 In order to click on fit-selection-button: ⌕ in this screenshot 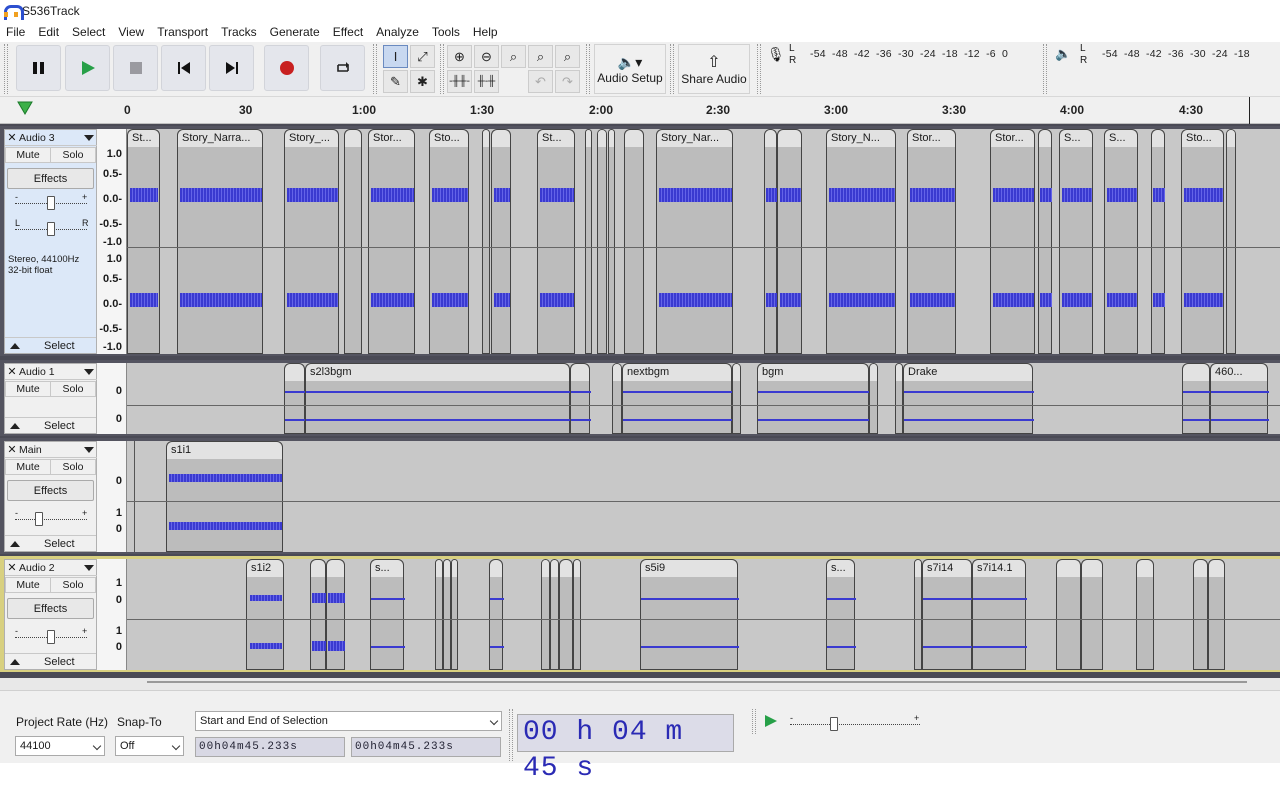, I will do `click(513, 56)`.